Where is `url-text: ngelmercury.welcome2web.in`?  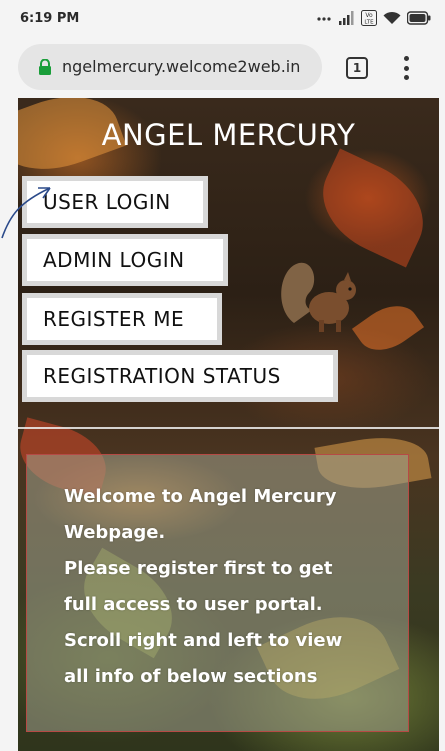
url-text: ngelmercury.welcome2web.in is located at coordinates (181, 66).